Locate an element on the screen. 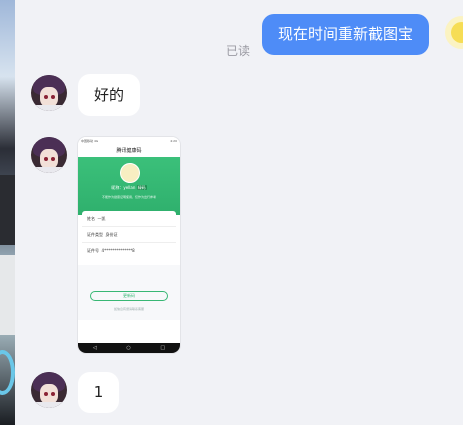  home-icon: ○ is located at coordinates (128, 348).